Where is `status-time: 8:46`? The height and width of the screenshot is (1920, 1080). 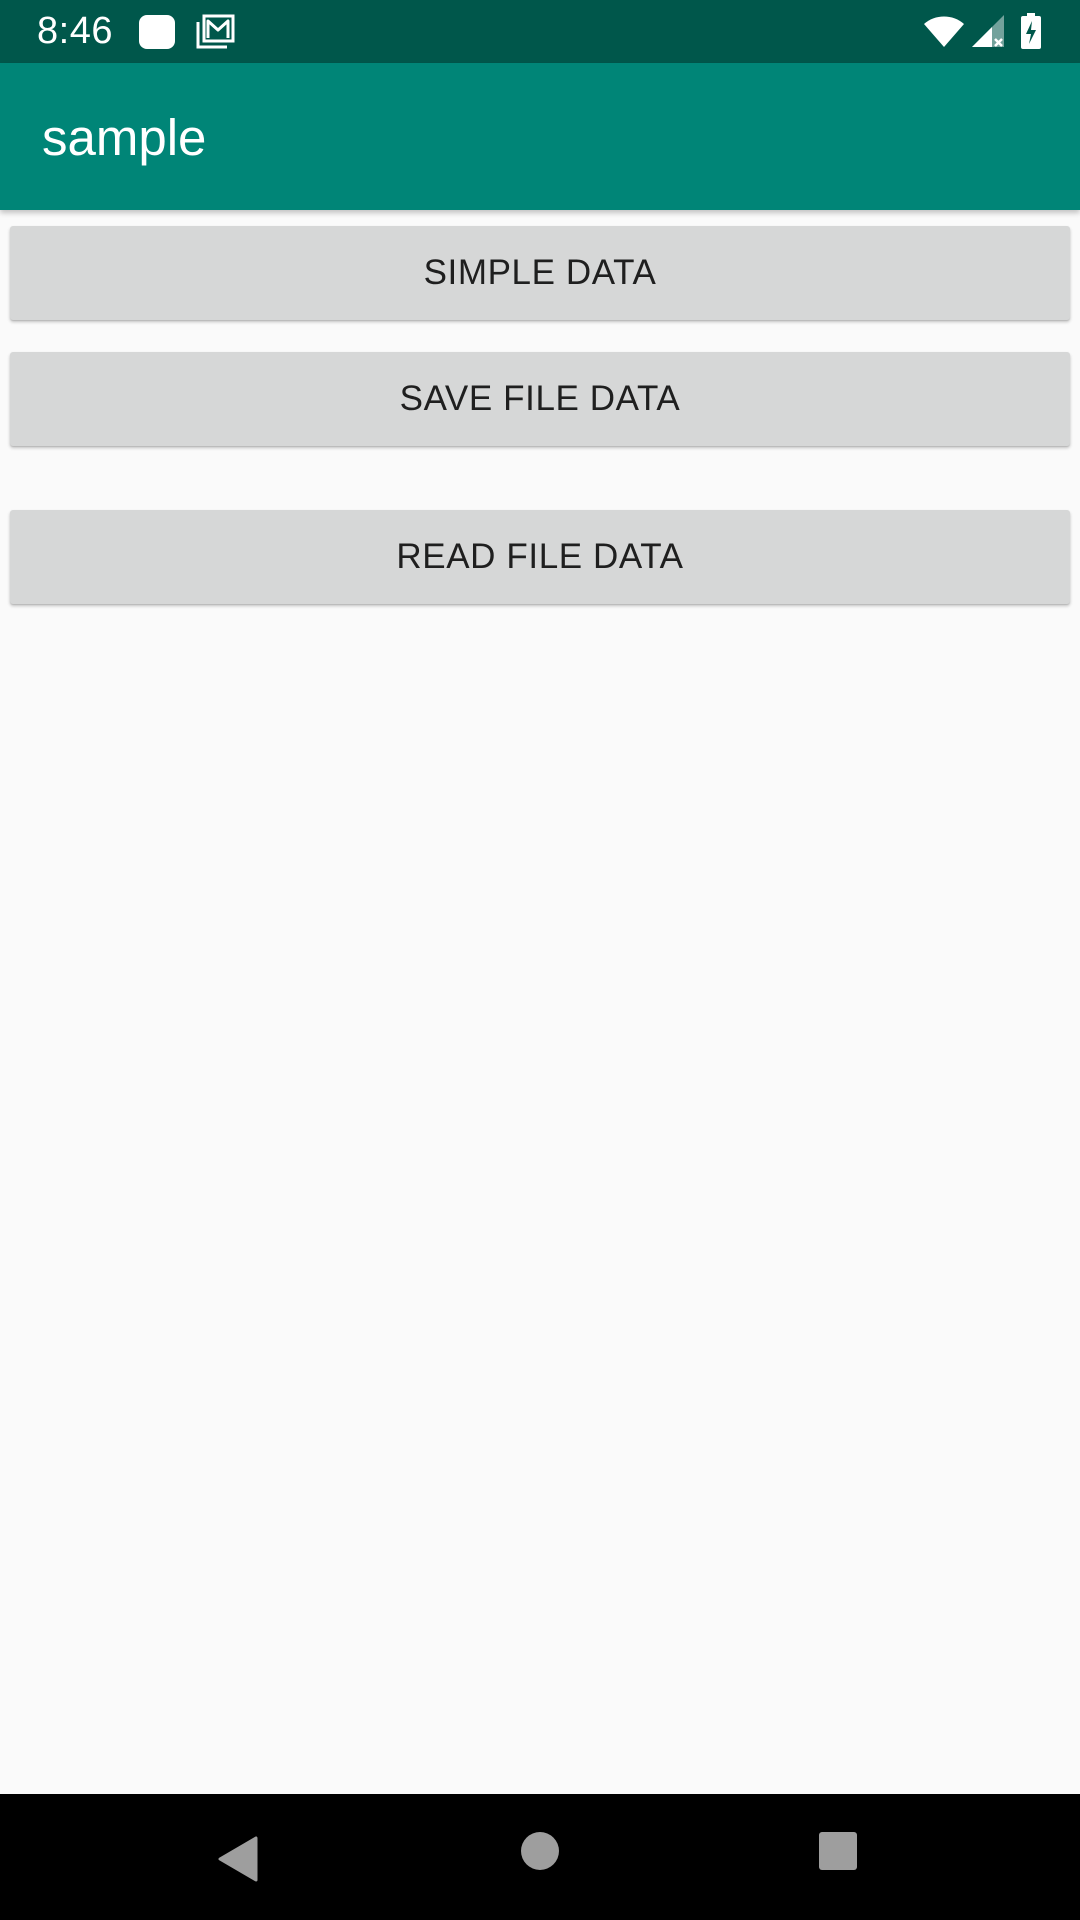 status-time: 8:46 is located at coordinates (75, 31).